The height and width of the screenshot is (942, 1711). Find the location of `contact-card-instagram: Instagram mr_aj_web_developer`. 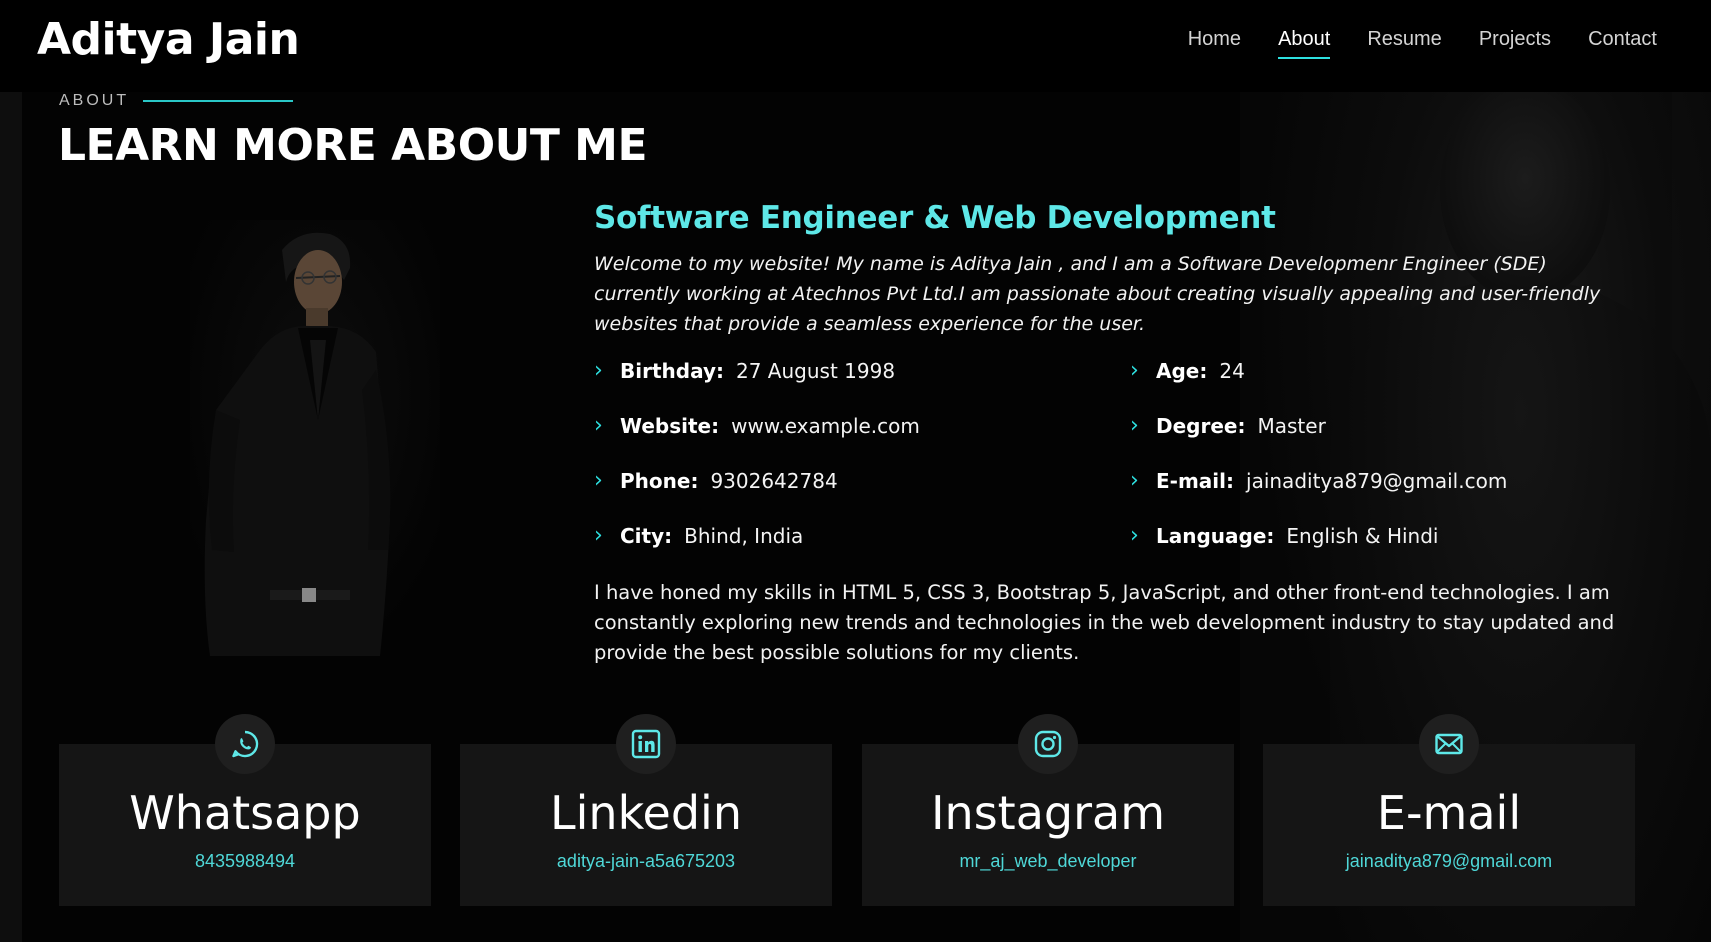

contact-card-instagram: Instagram mr_aj_web_developer is located at coordinates (1048, 810).